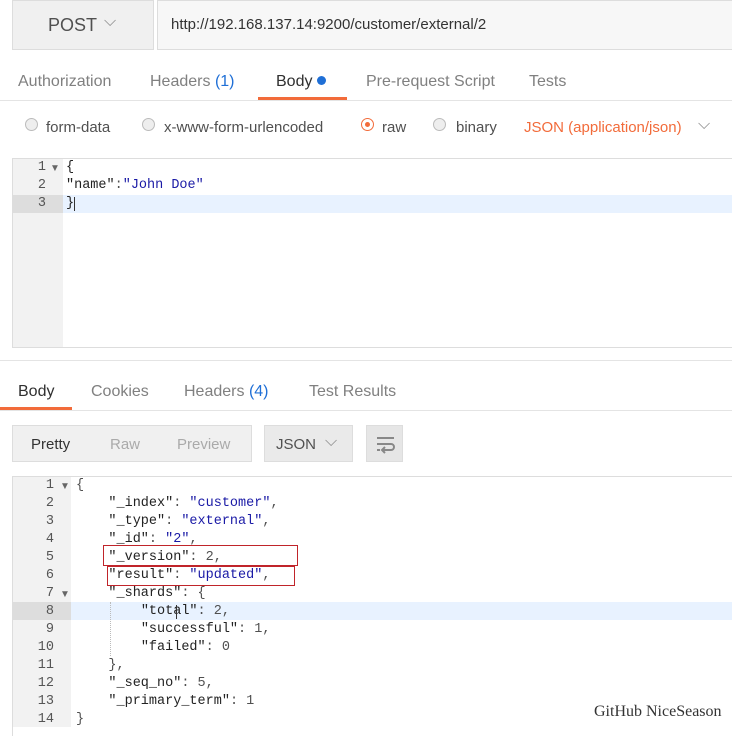  I want to click on mode-pretty: Pretty, so click(50, 444).